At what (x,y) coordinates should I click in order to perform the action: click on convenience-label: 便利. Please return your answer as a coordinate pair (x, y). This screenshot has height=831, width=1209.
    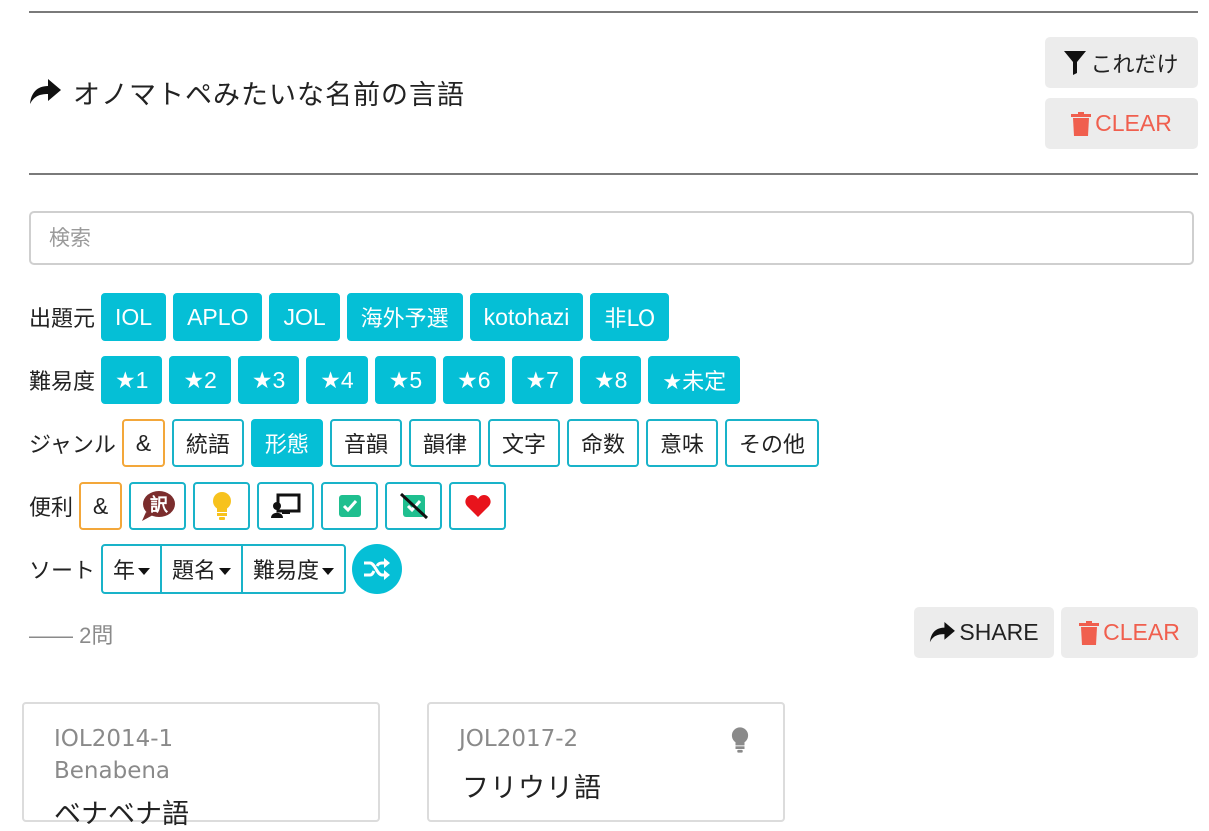
    Looking at the image, I should click on (51, 508).